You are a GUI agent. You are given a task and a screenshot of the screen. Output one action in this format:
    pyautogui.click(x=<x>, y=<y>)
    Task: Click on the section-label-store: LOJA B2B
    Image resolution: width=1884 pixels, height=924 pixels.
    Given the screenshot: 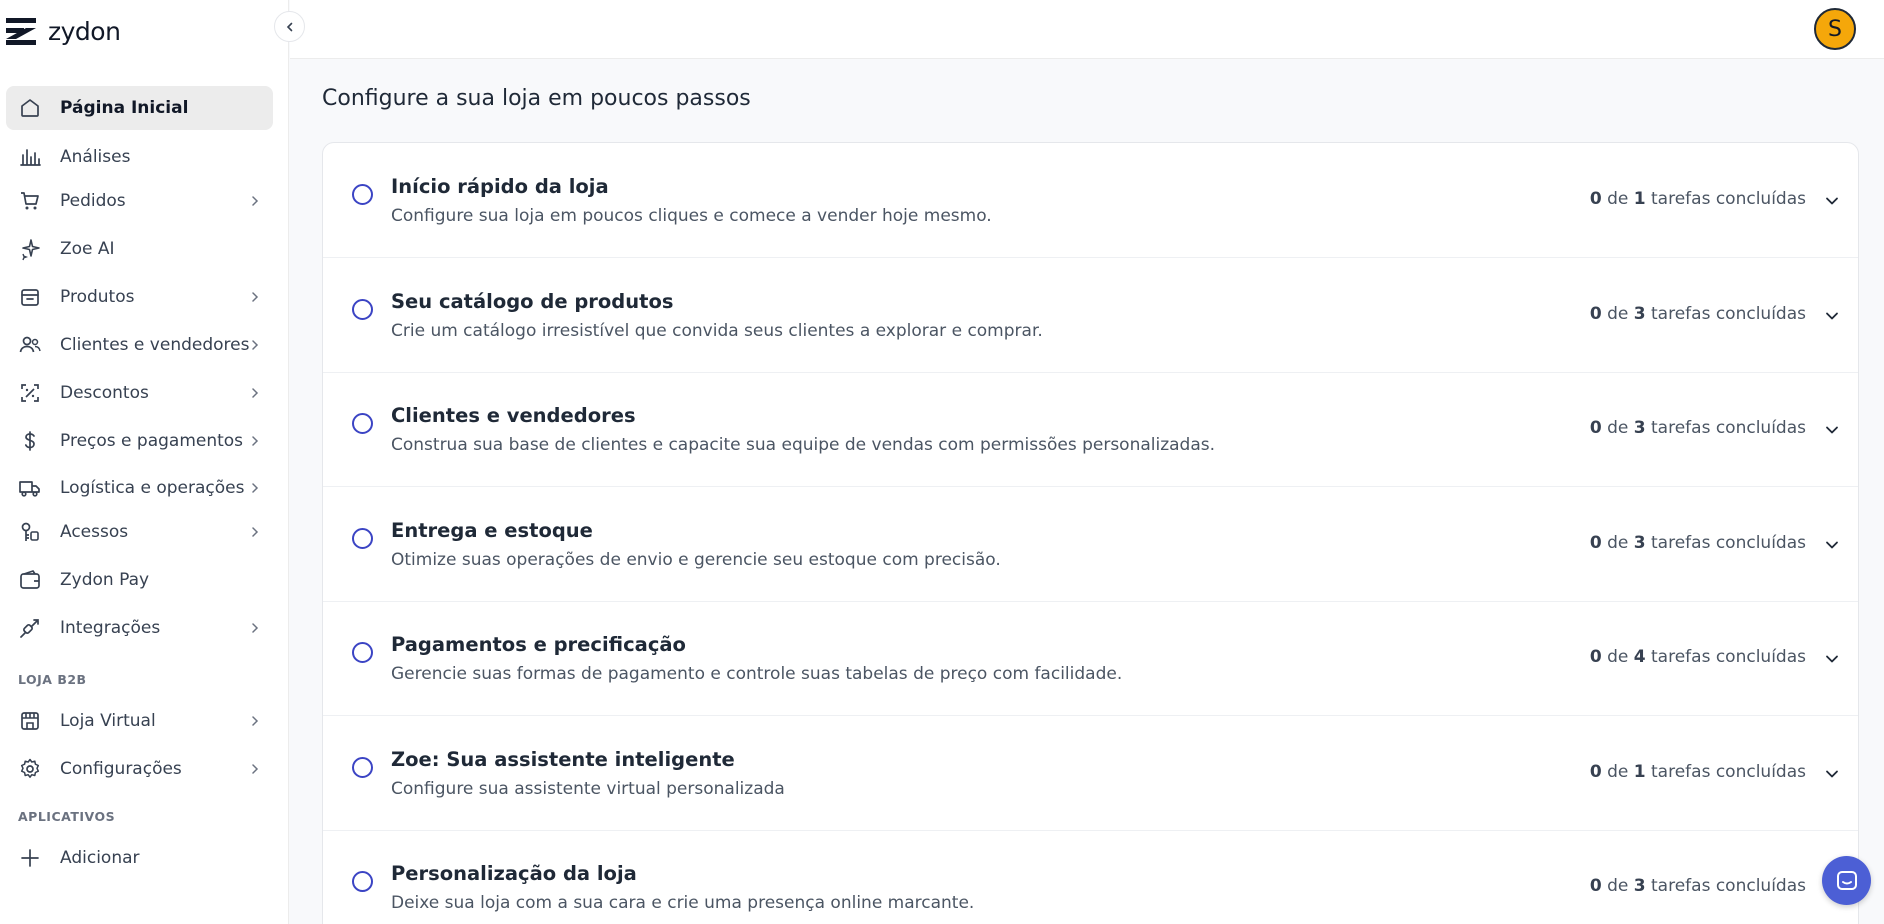 What is the action you would take?
    pyautogui.click(x=52, y=679)
    